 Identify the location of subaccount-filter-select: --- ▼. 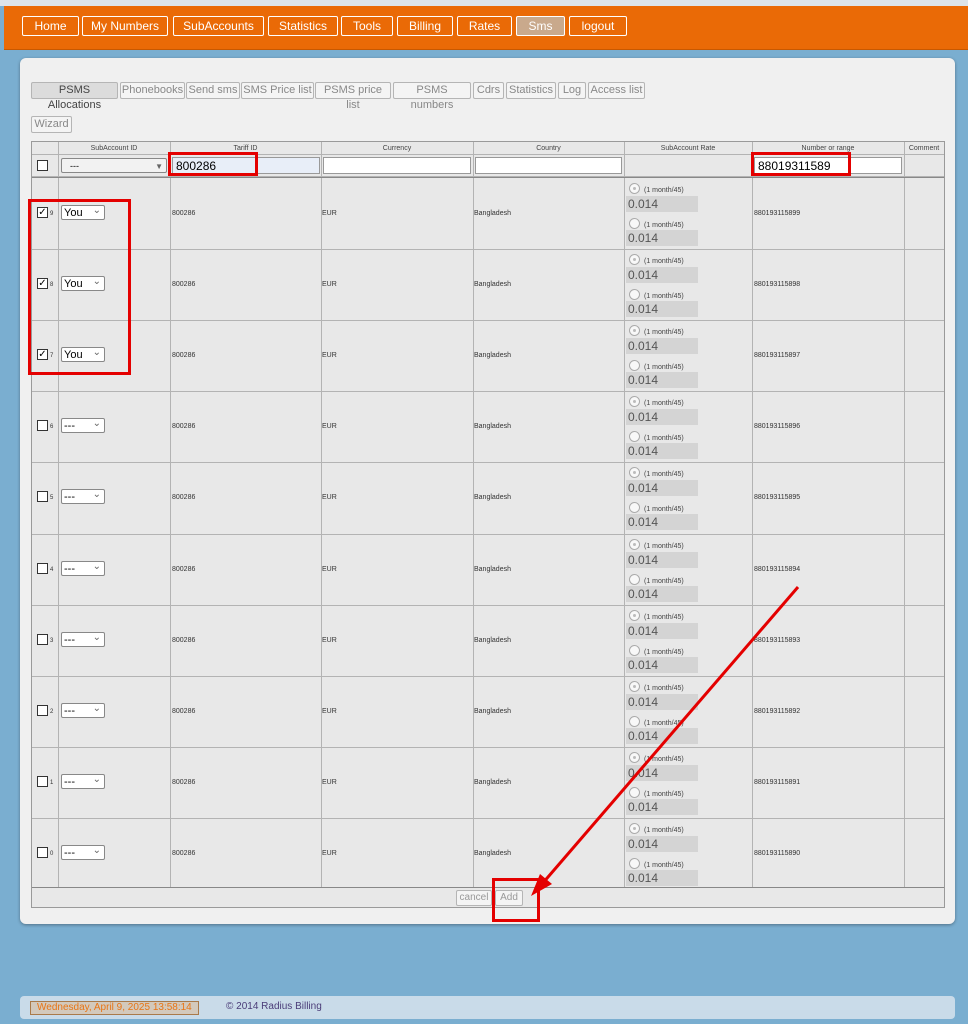
(114, 165).